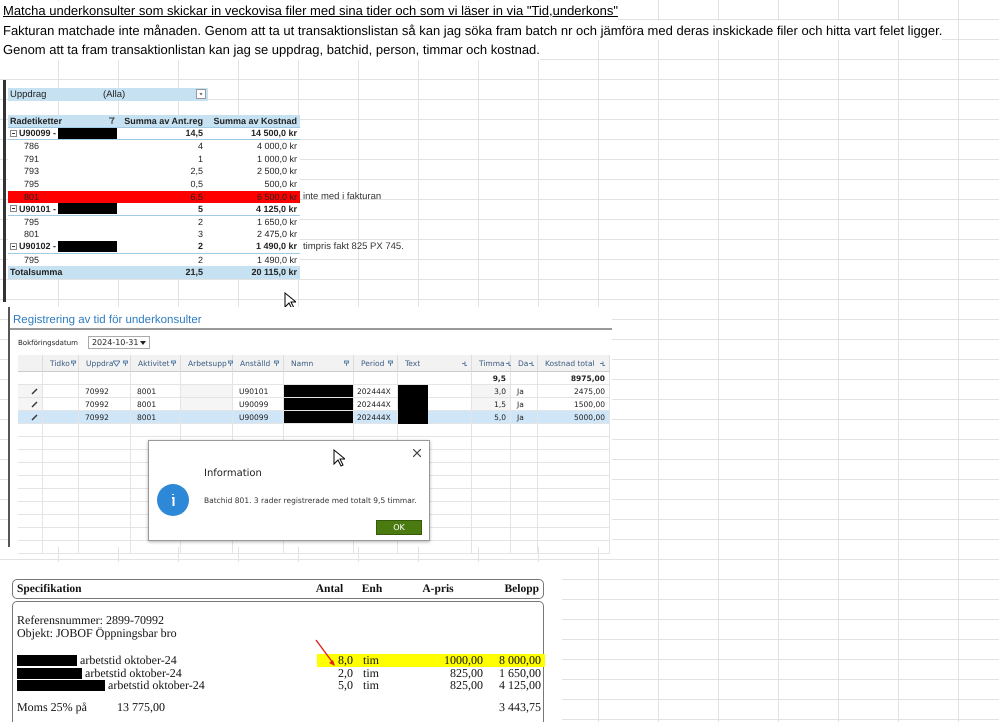  I want to click on column-header: Enh, so click(372, 589).